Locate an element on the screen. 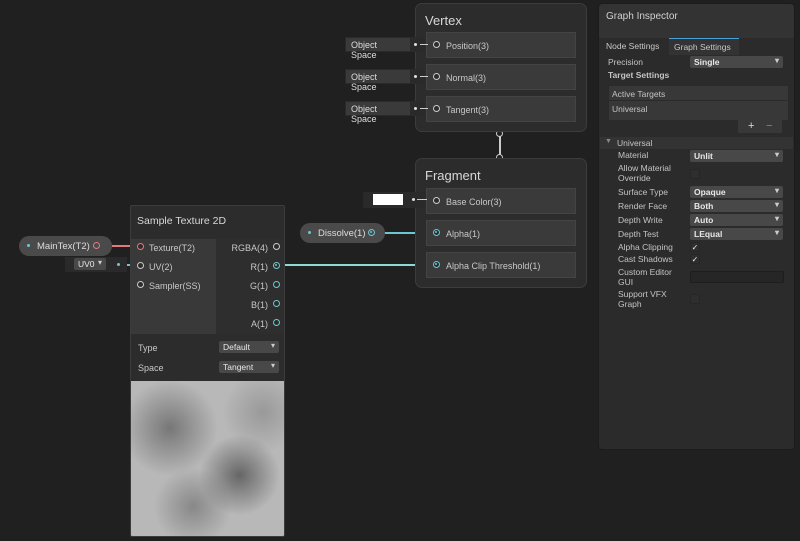 Image resolution: width=800 pixels, height=541 pixels. remove-target-button: − is located at coordinates (769, 126).